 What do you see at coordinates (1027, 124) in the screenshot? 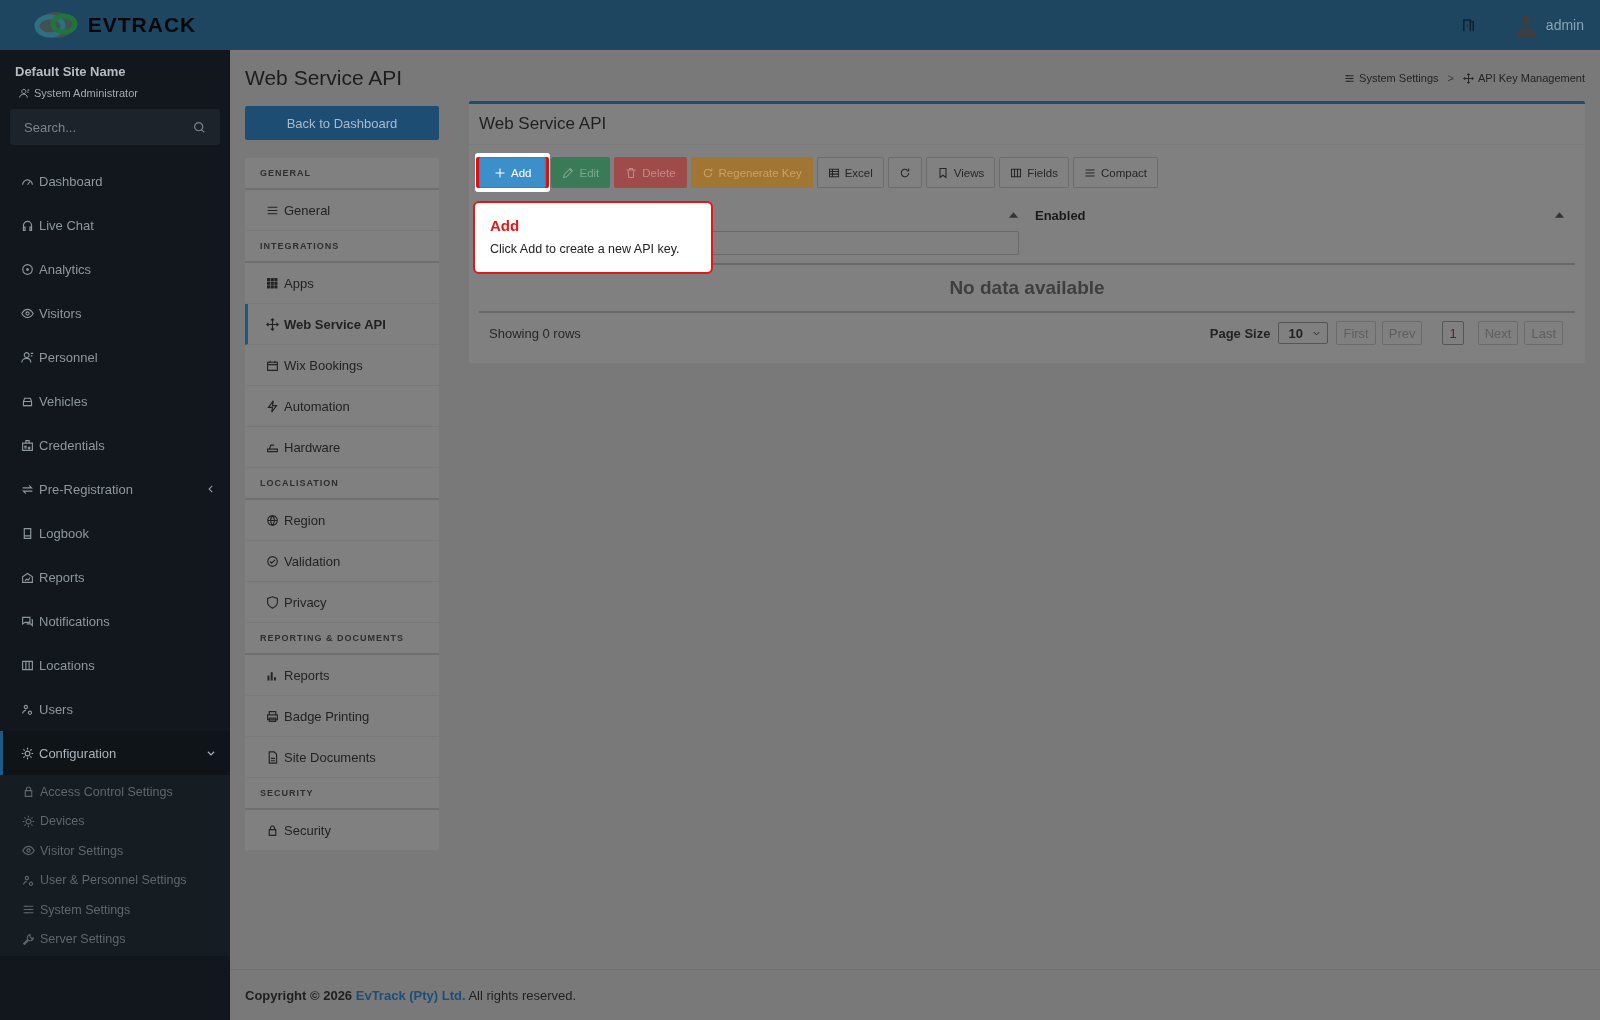
I see `card-title: Web Service API` at bounding box center [1027, 124].